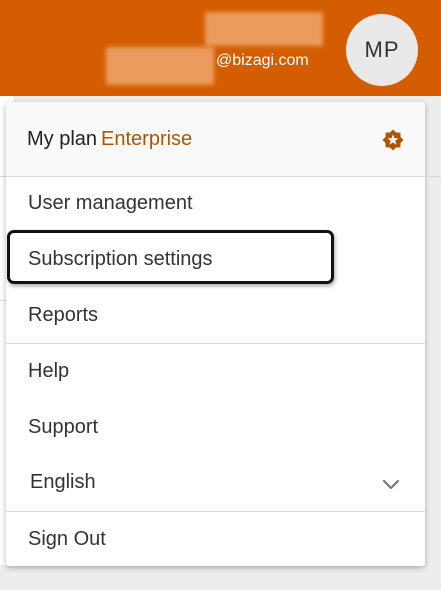  What do you see at coordinates (170, 257) in the screenshot?
I see `highlight-annotation-box` at bounding box center [170, 257].